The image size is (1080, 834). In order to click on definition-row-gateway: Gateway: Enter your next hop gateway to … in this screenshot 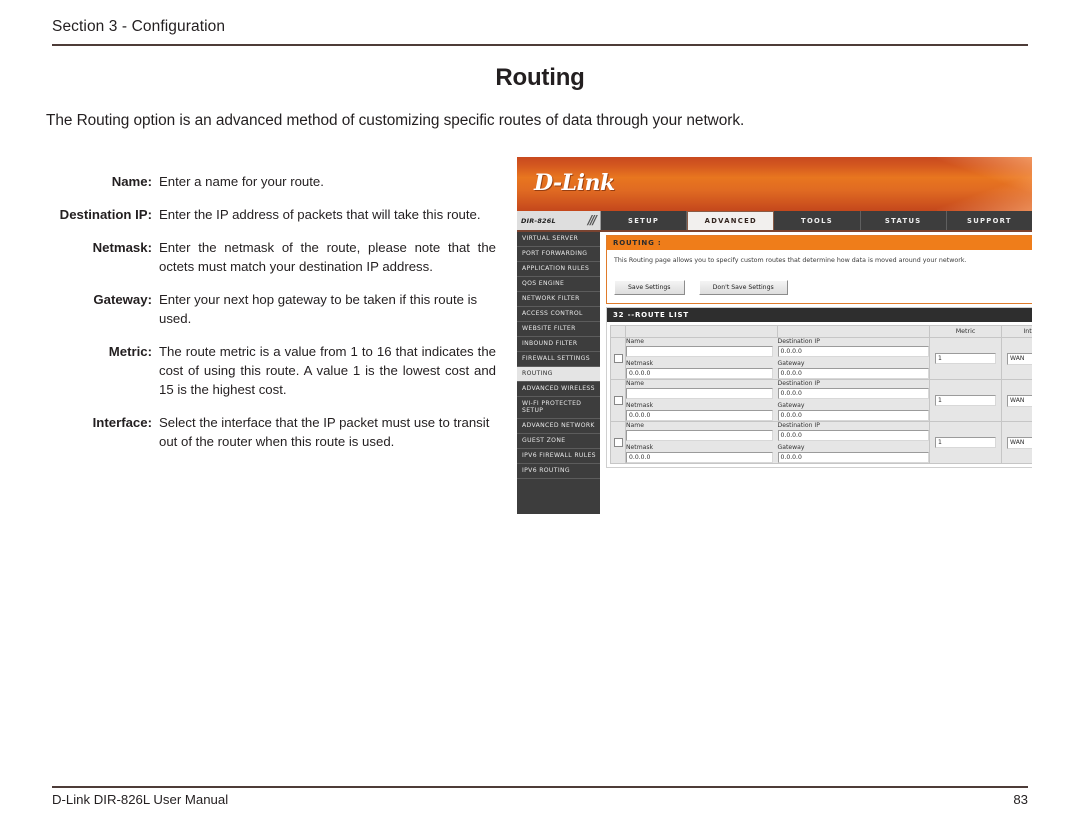, I will do `click(271, 309)`.